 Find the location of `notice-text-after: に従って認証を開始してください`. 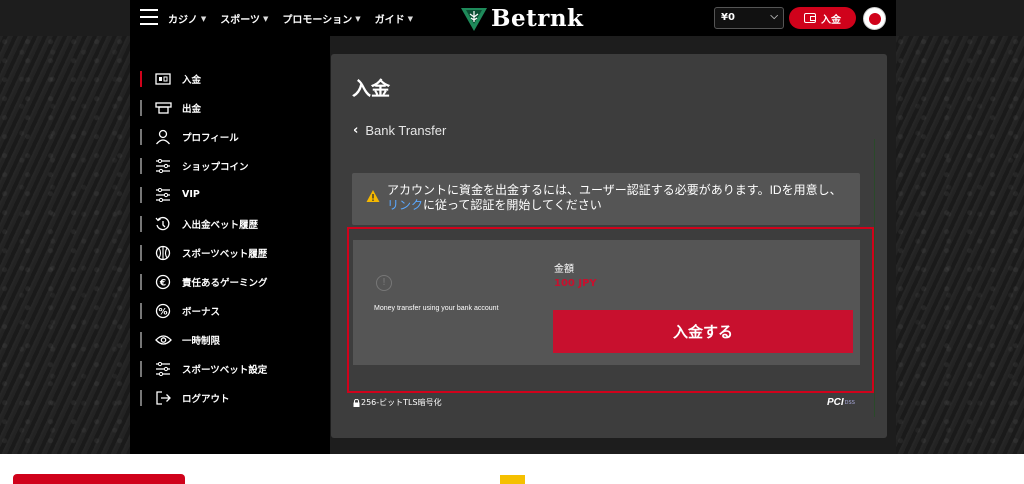

notice-text-after: に従って認証を開始してください is located at coordinates (512, 205).